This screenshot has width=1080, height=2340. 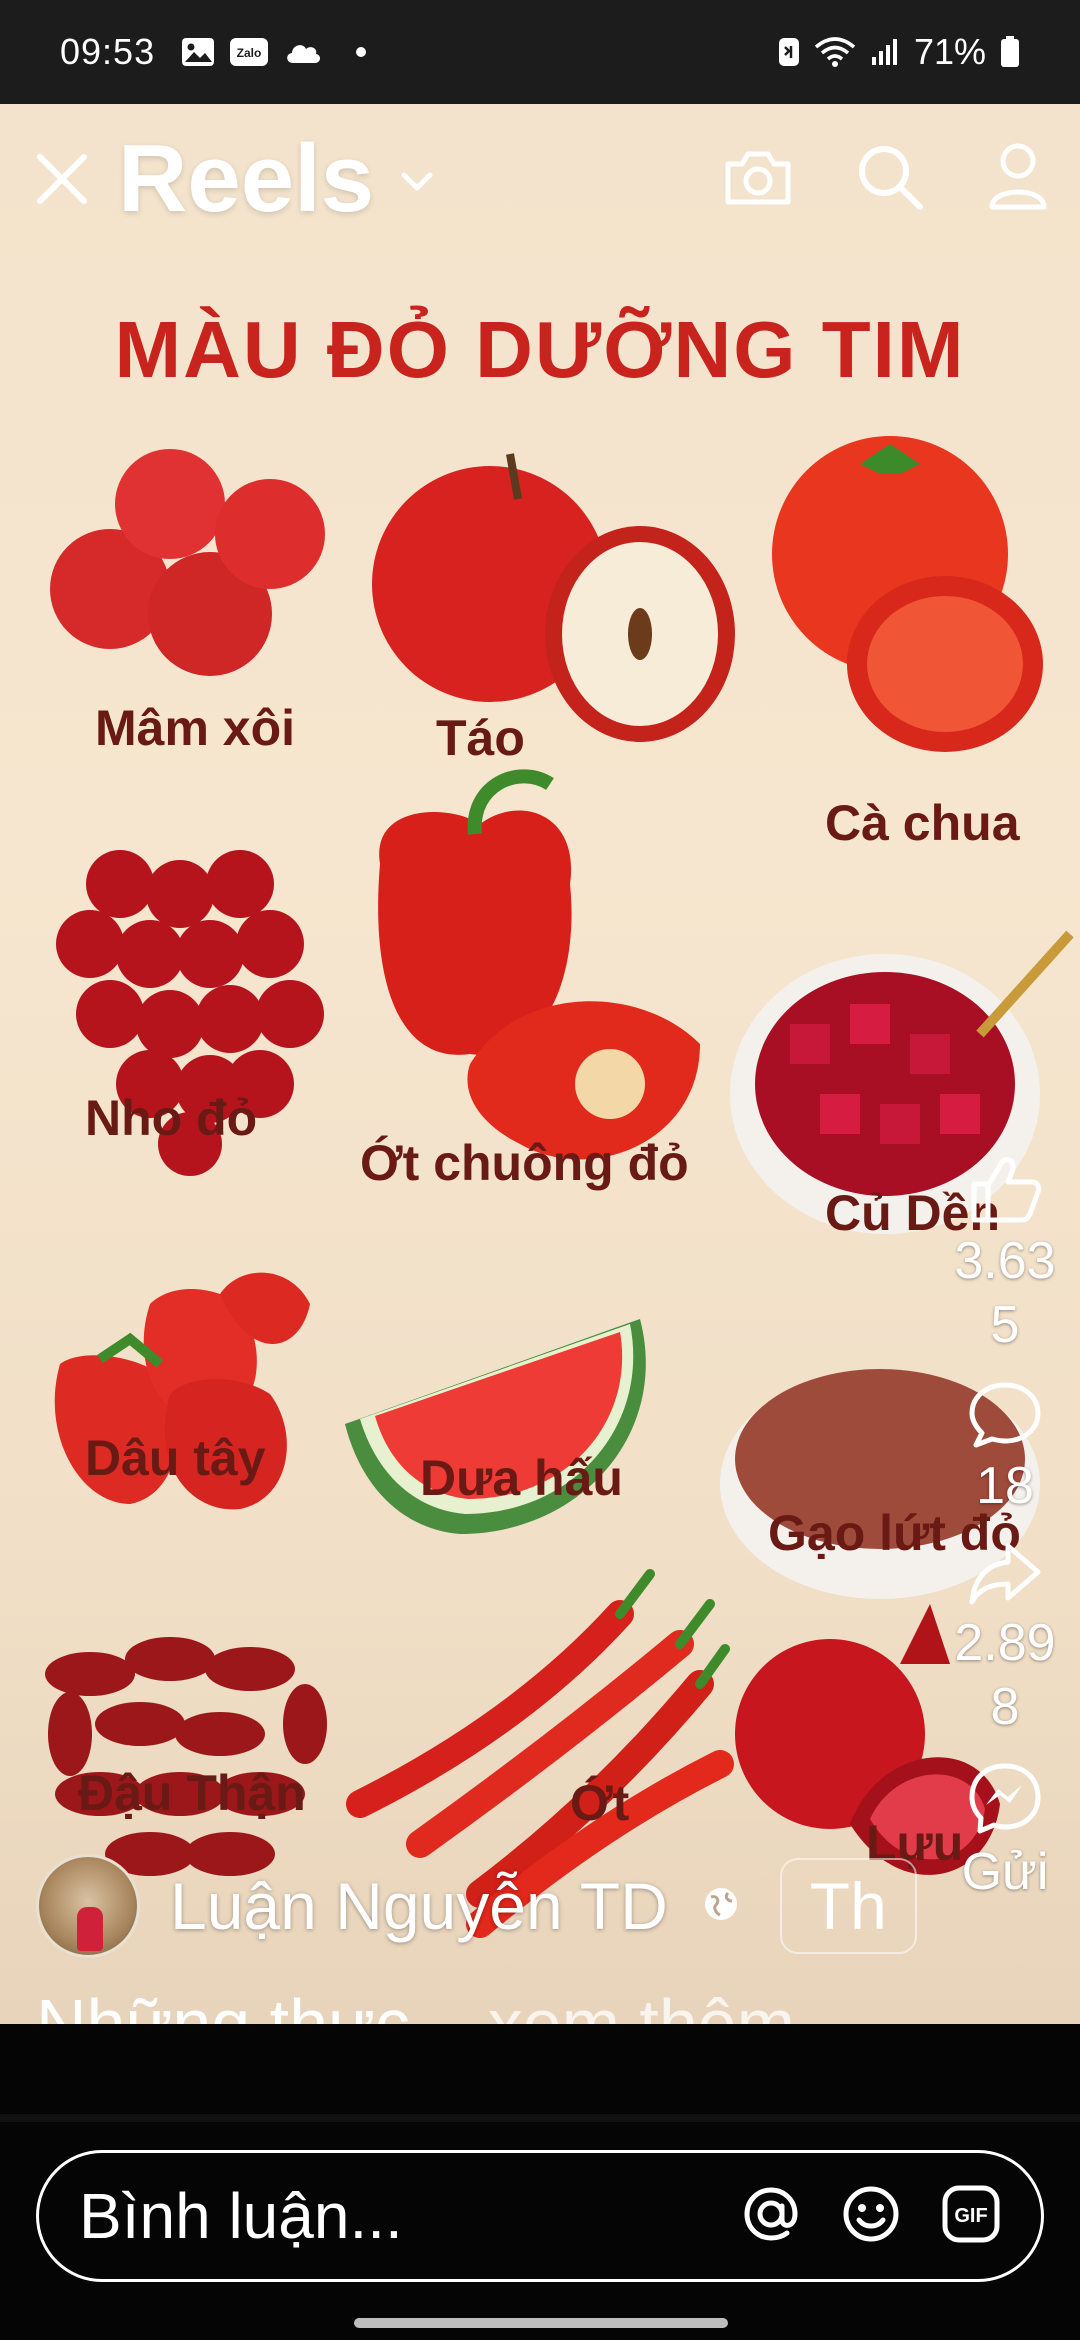 What do you see at coordinates (835, 52) in the screenshot?
I see `wifi-icon` at bounding box center [835, 52].